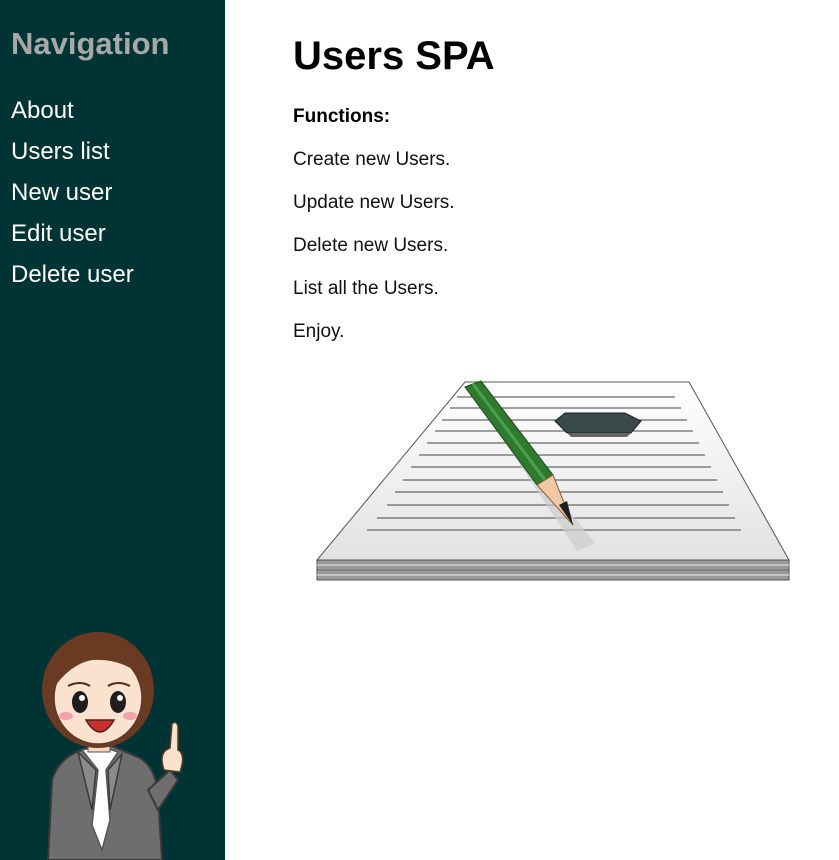 The height and width of the screenshot is (860, 839). I want to click on functions-label: Functions:, so click(342, 116).